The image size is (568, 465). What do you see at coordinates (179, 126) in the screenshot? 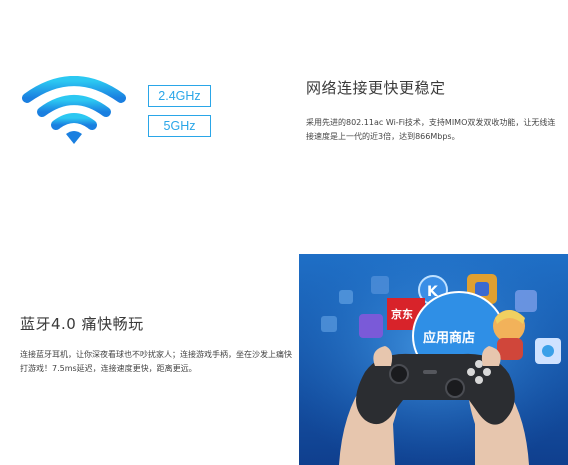
I see `band-5ghz-badge: 5GHz` at bounding box center [179, 126].